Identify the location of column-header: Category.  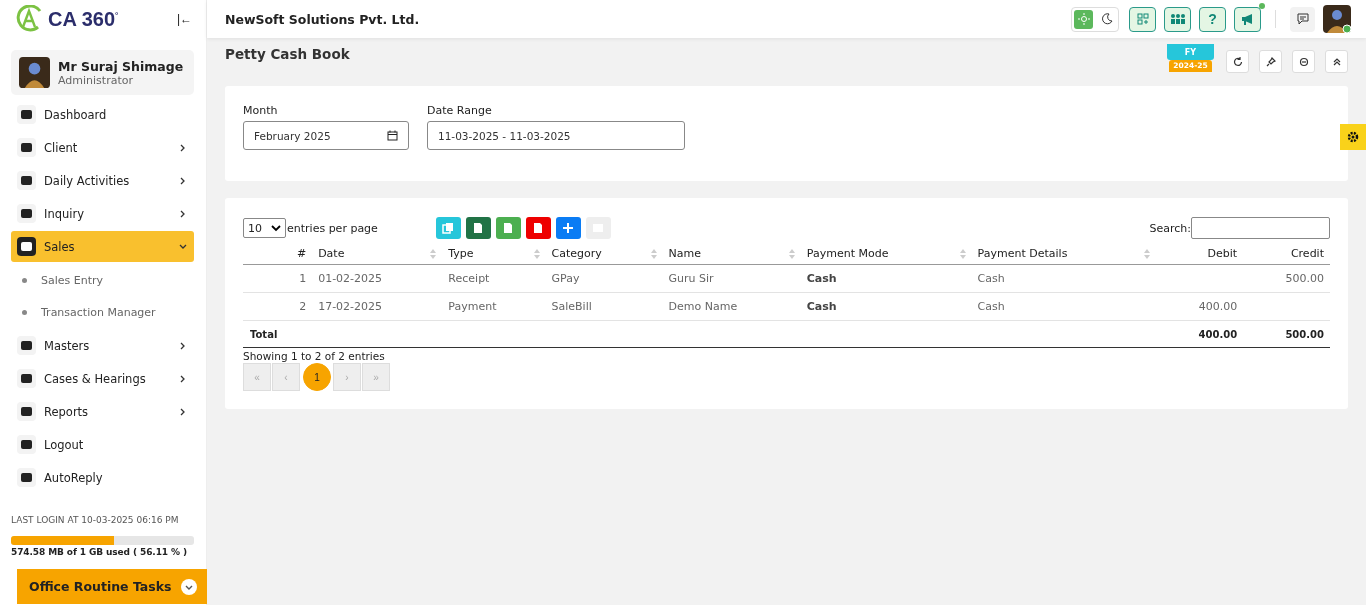
(604, 254).